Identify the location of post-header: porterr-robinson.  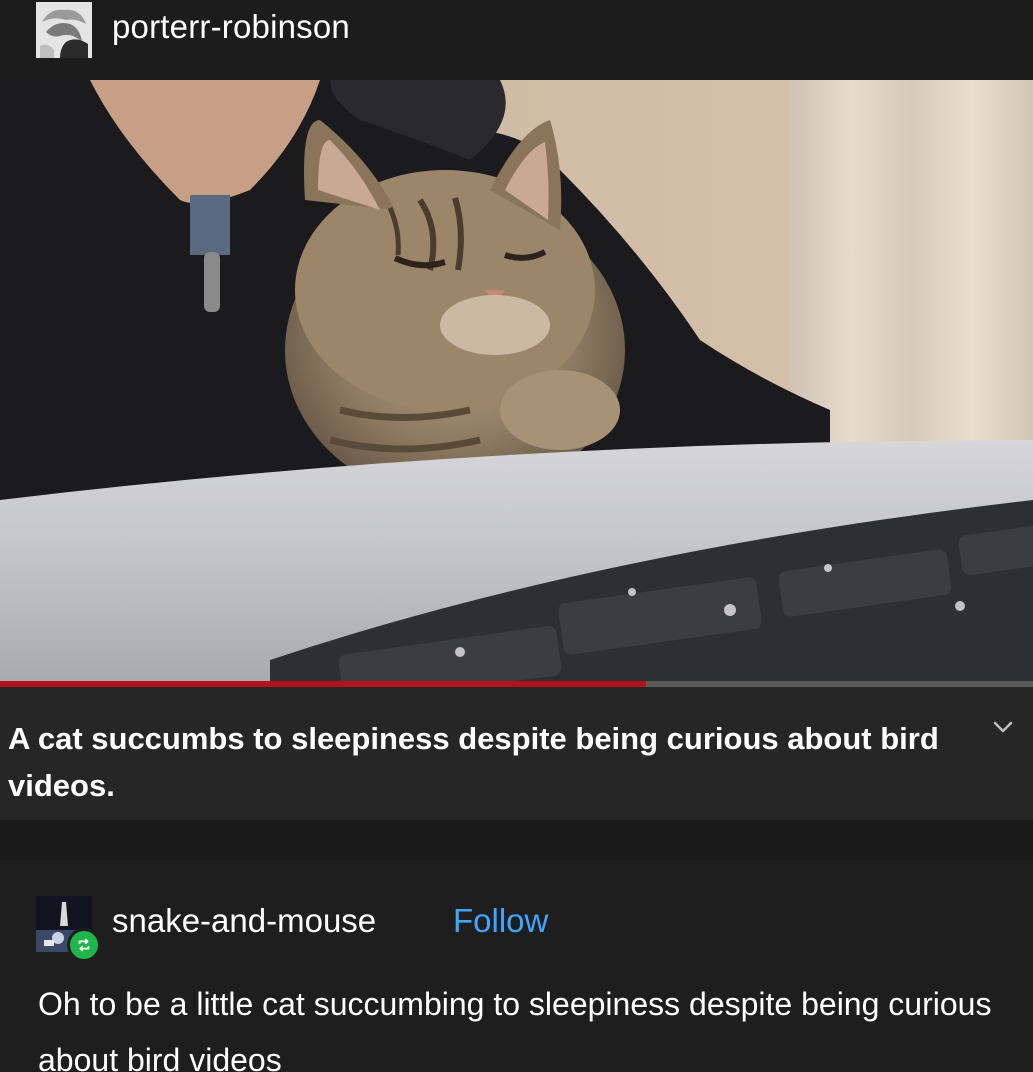
(516, 40).